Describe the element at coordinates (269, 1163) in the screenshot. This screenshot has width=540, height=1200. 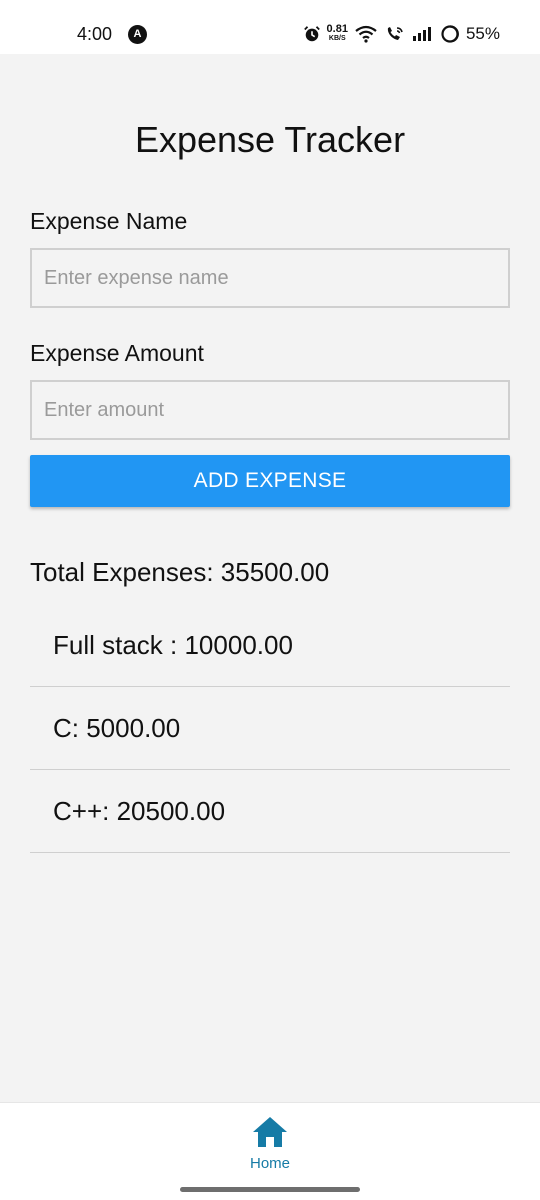
I see `tab-home-label: Home` at that location.